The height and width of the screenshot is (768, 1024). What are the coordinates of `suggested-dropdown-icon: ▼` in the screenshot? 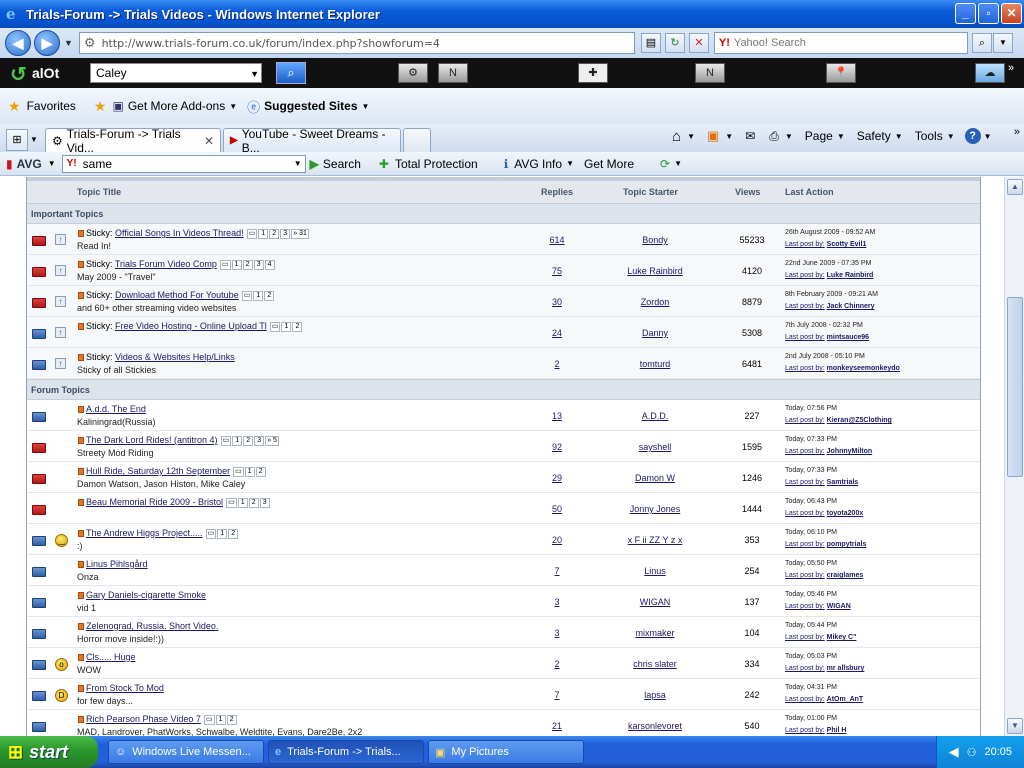 It's located at (366, 106).